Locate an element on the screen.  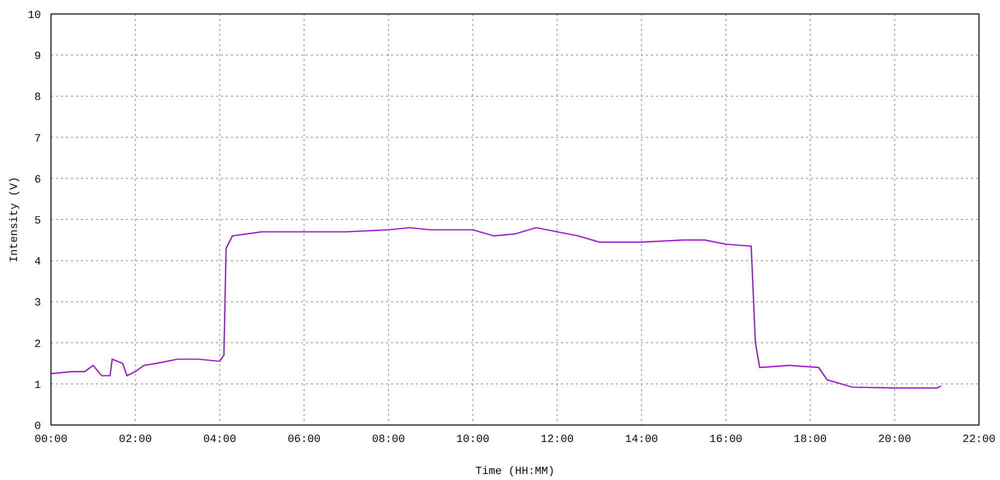
y-tick-label: 4 is located at coordinates (37, 262).